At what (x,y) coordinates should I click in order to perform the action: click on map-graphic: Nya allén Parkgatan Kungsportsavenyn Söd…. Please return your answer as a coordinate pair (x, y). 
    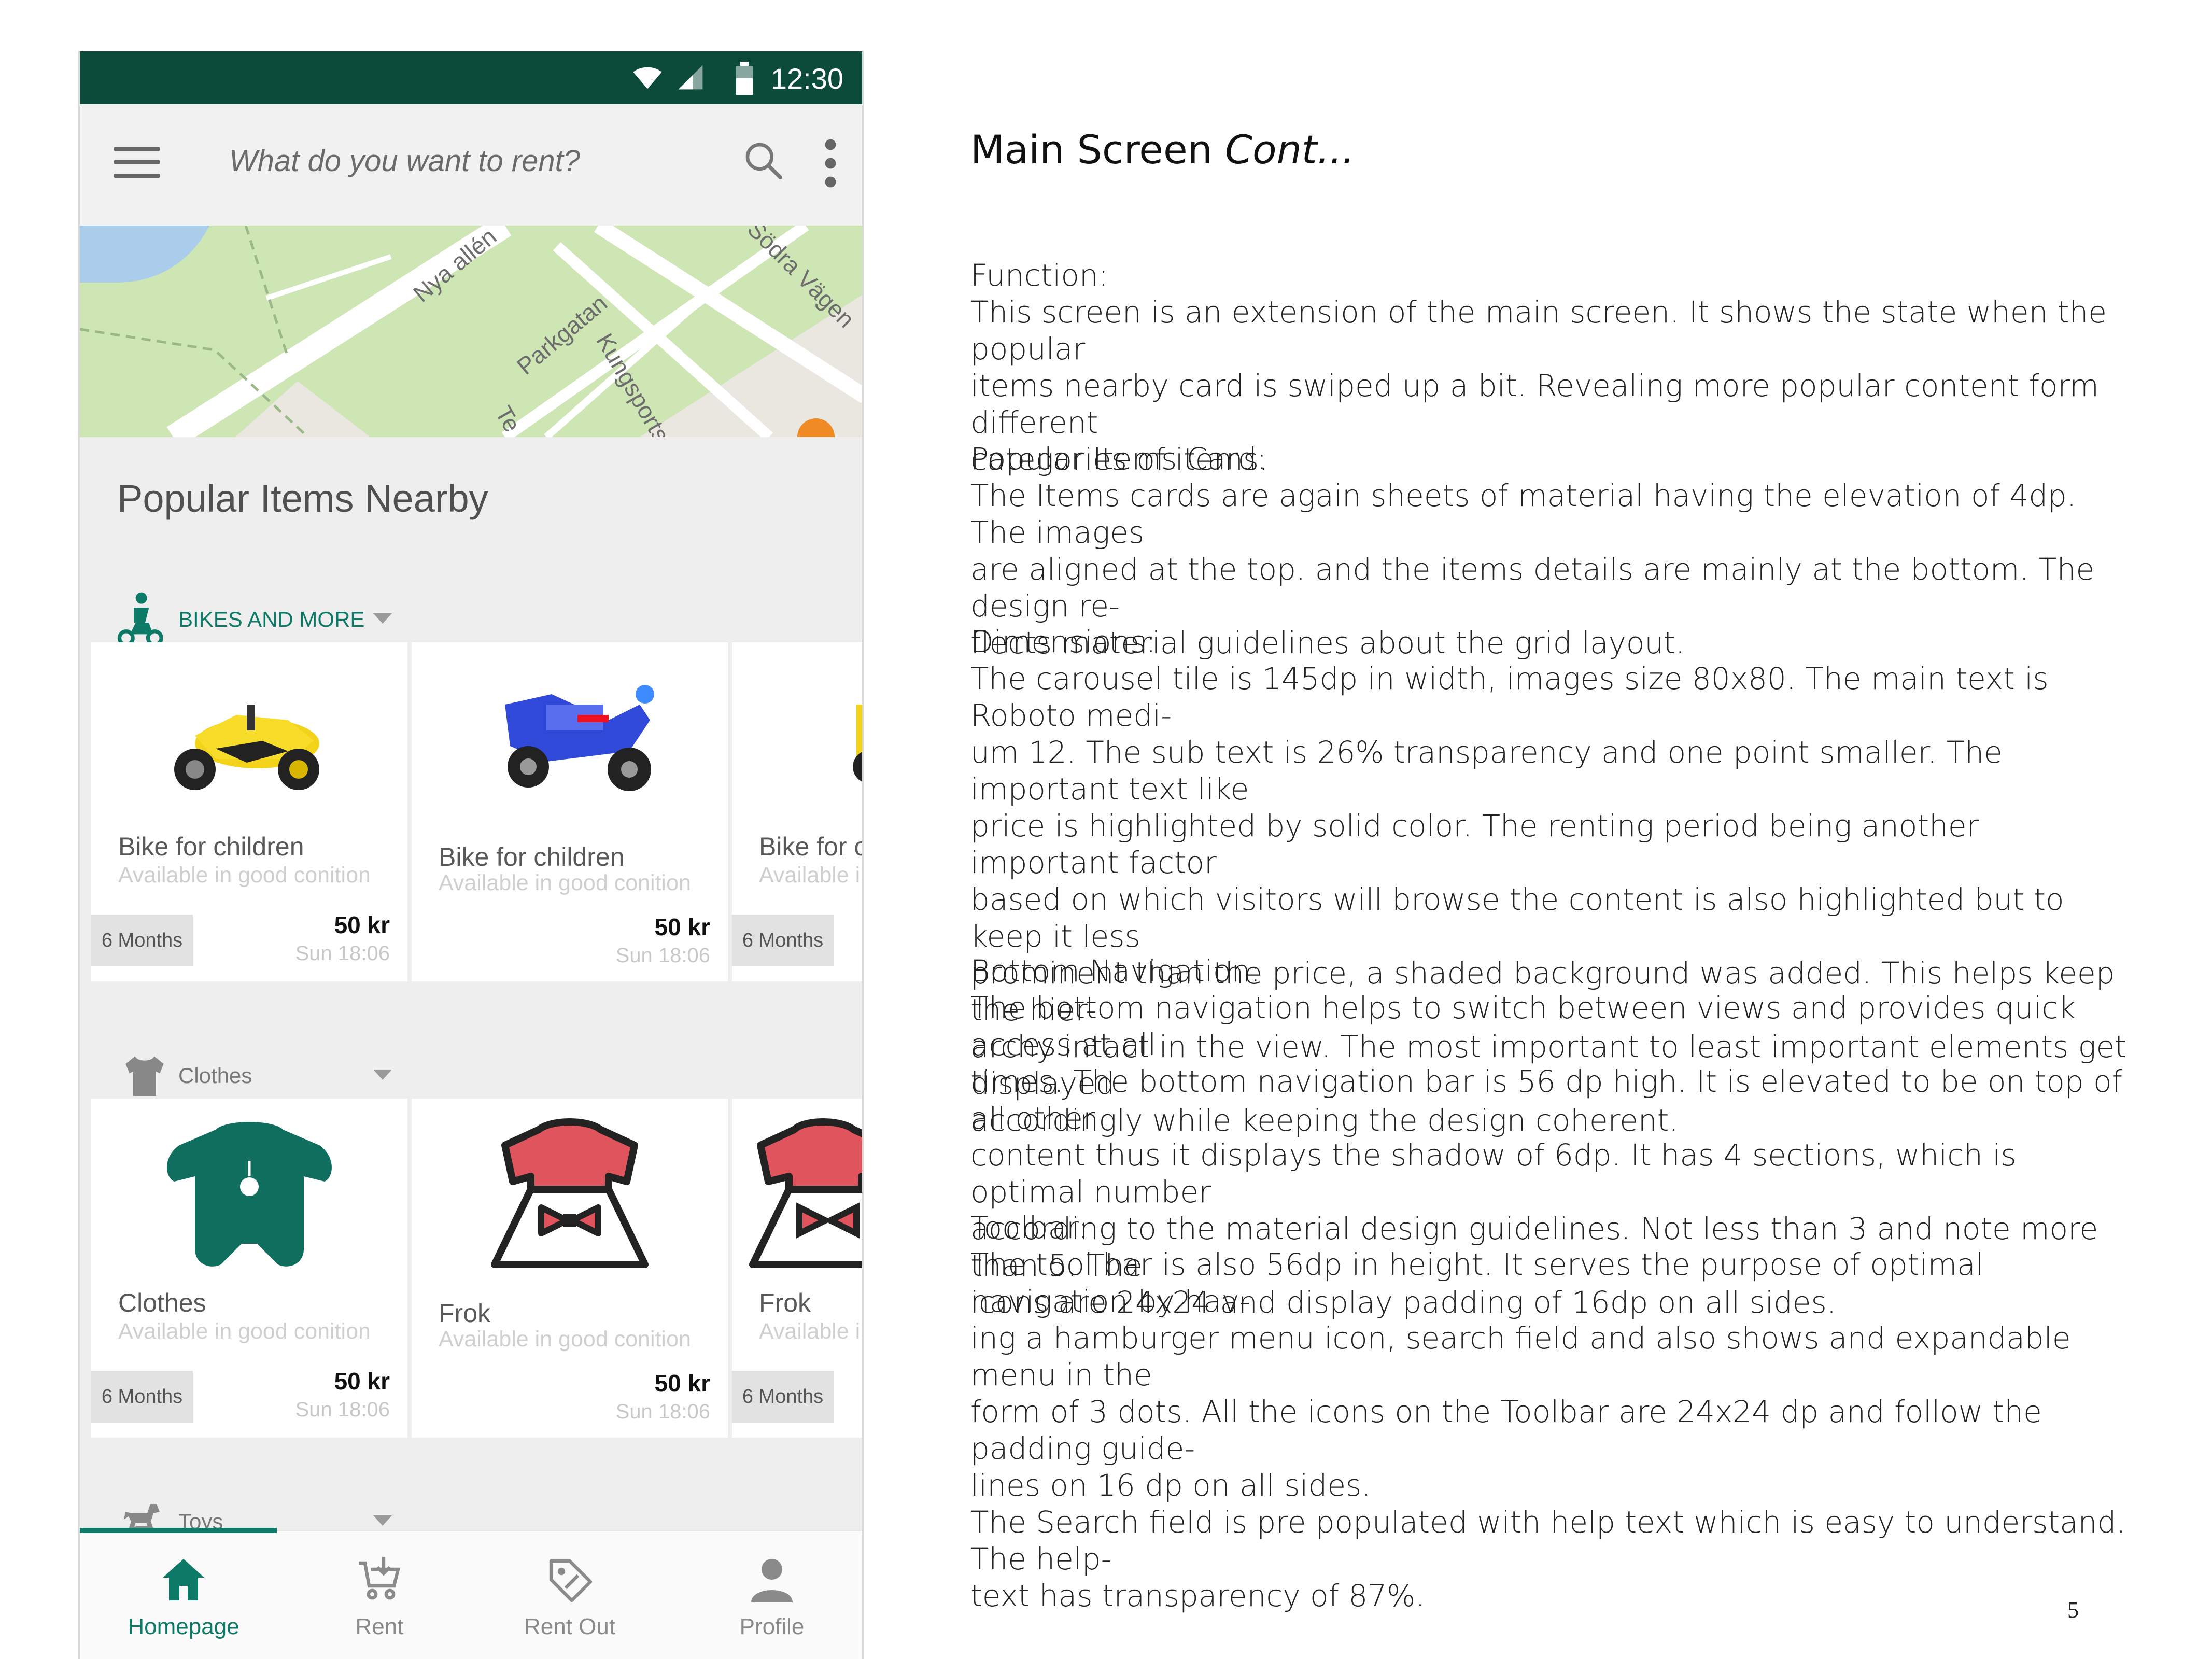
    Looking at the image, I should click on (471, 331).